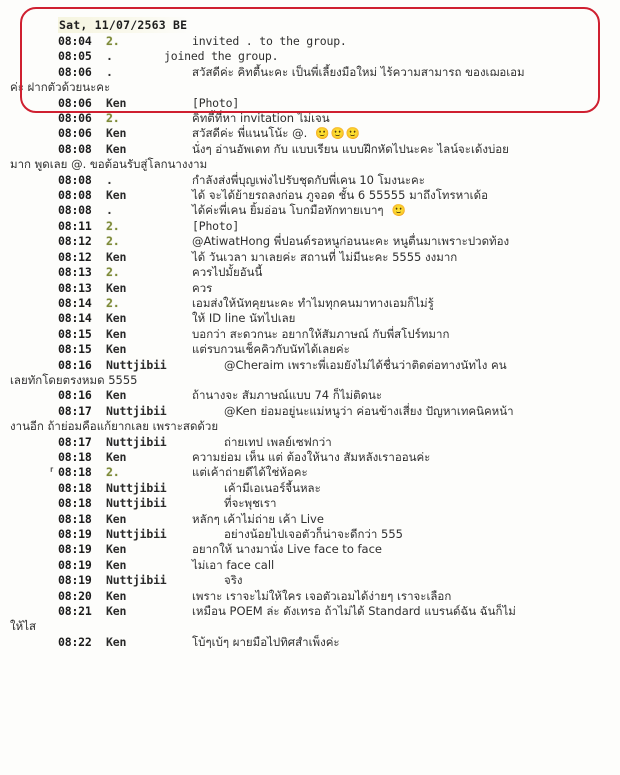  Describe the element at coordinates (244, 318) in the screenshot. I see `message-text: ให้ ID line นัทไปเลย` at that location.